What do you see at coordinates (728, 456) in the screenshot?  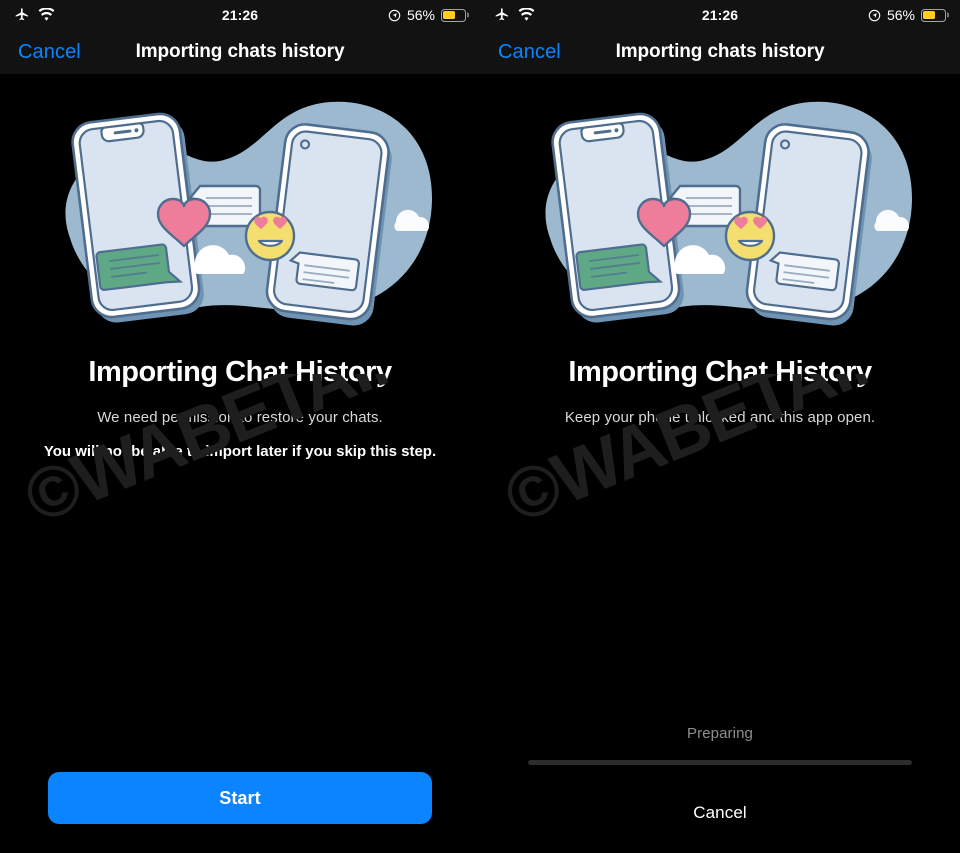 I see `watermark-text: ©WABETAINFO` at bounding box center [728, 456].